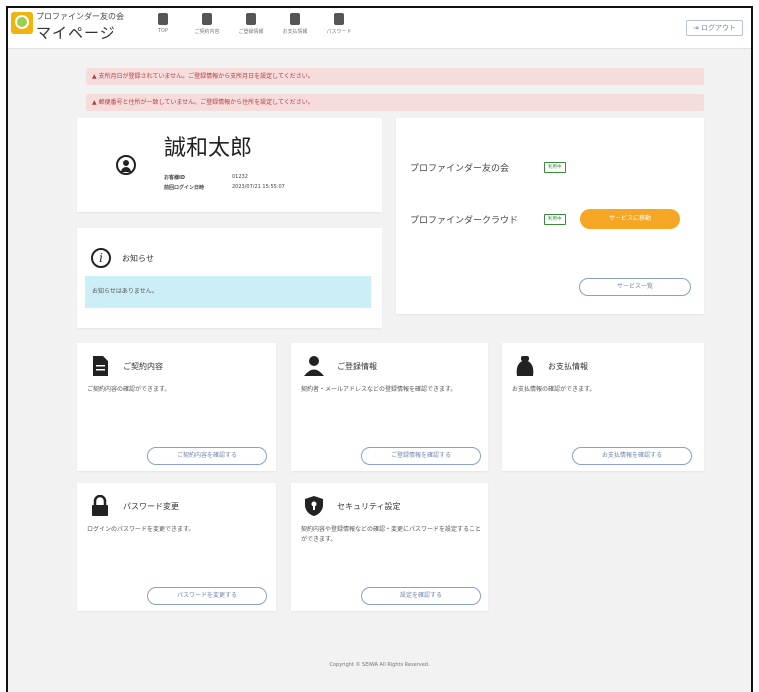  Describe the element at coordinates (554, 389) in the screenshot. I see `feature-description: お支払情報の確認ができます。` at that location.